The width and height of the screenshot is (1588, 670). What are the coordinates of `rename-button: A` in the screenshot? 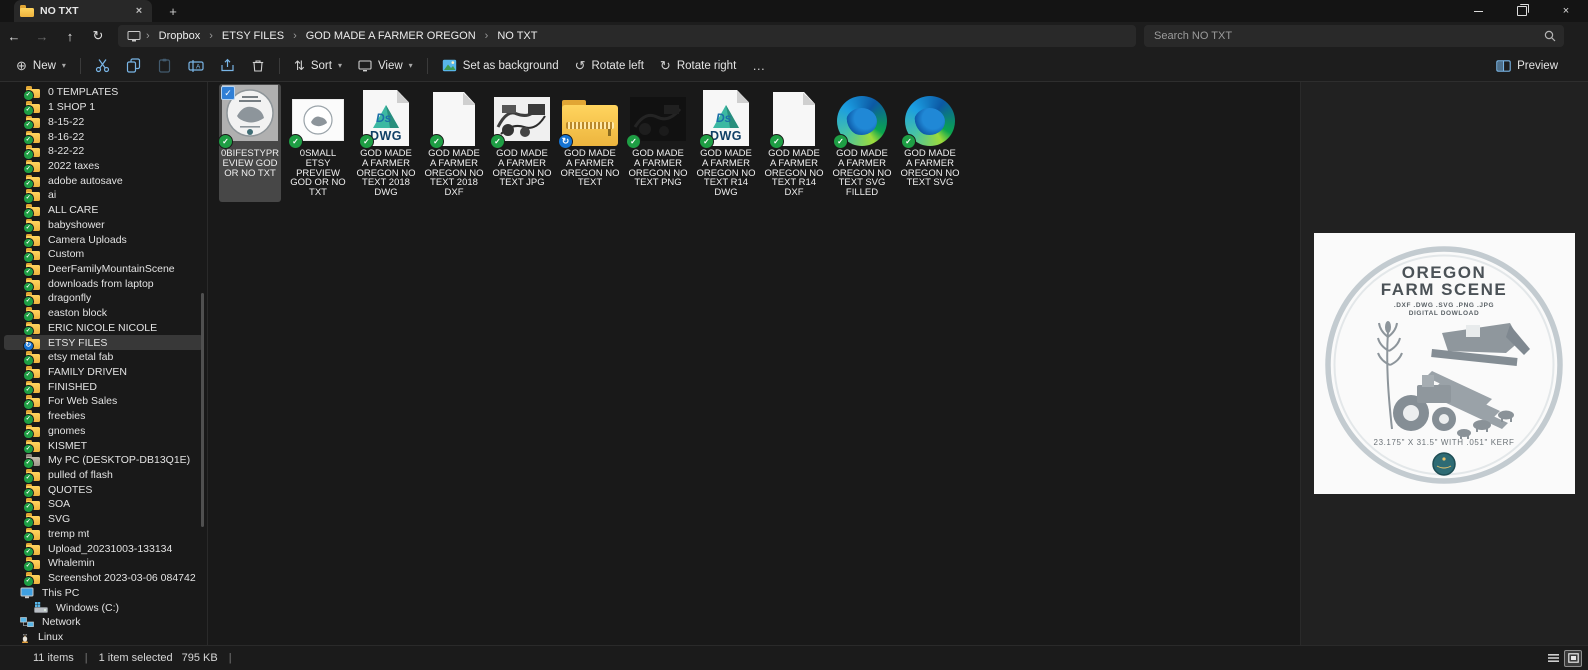 It's located at (196, 65).